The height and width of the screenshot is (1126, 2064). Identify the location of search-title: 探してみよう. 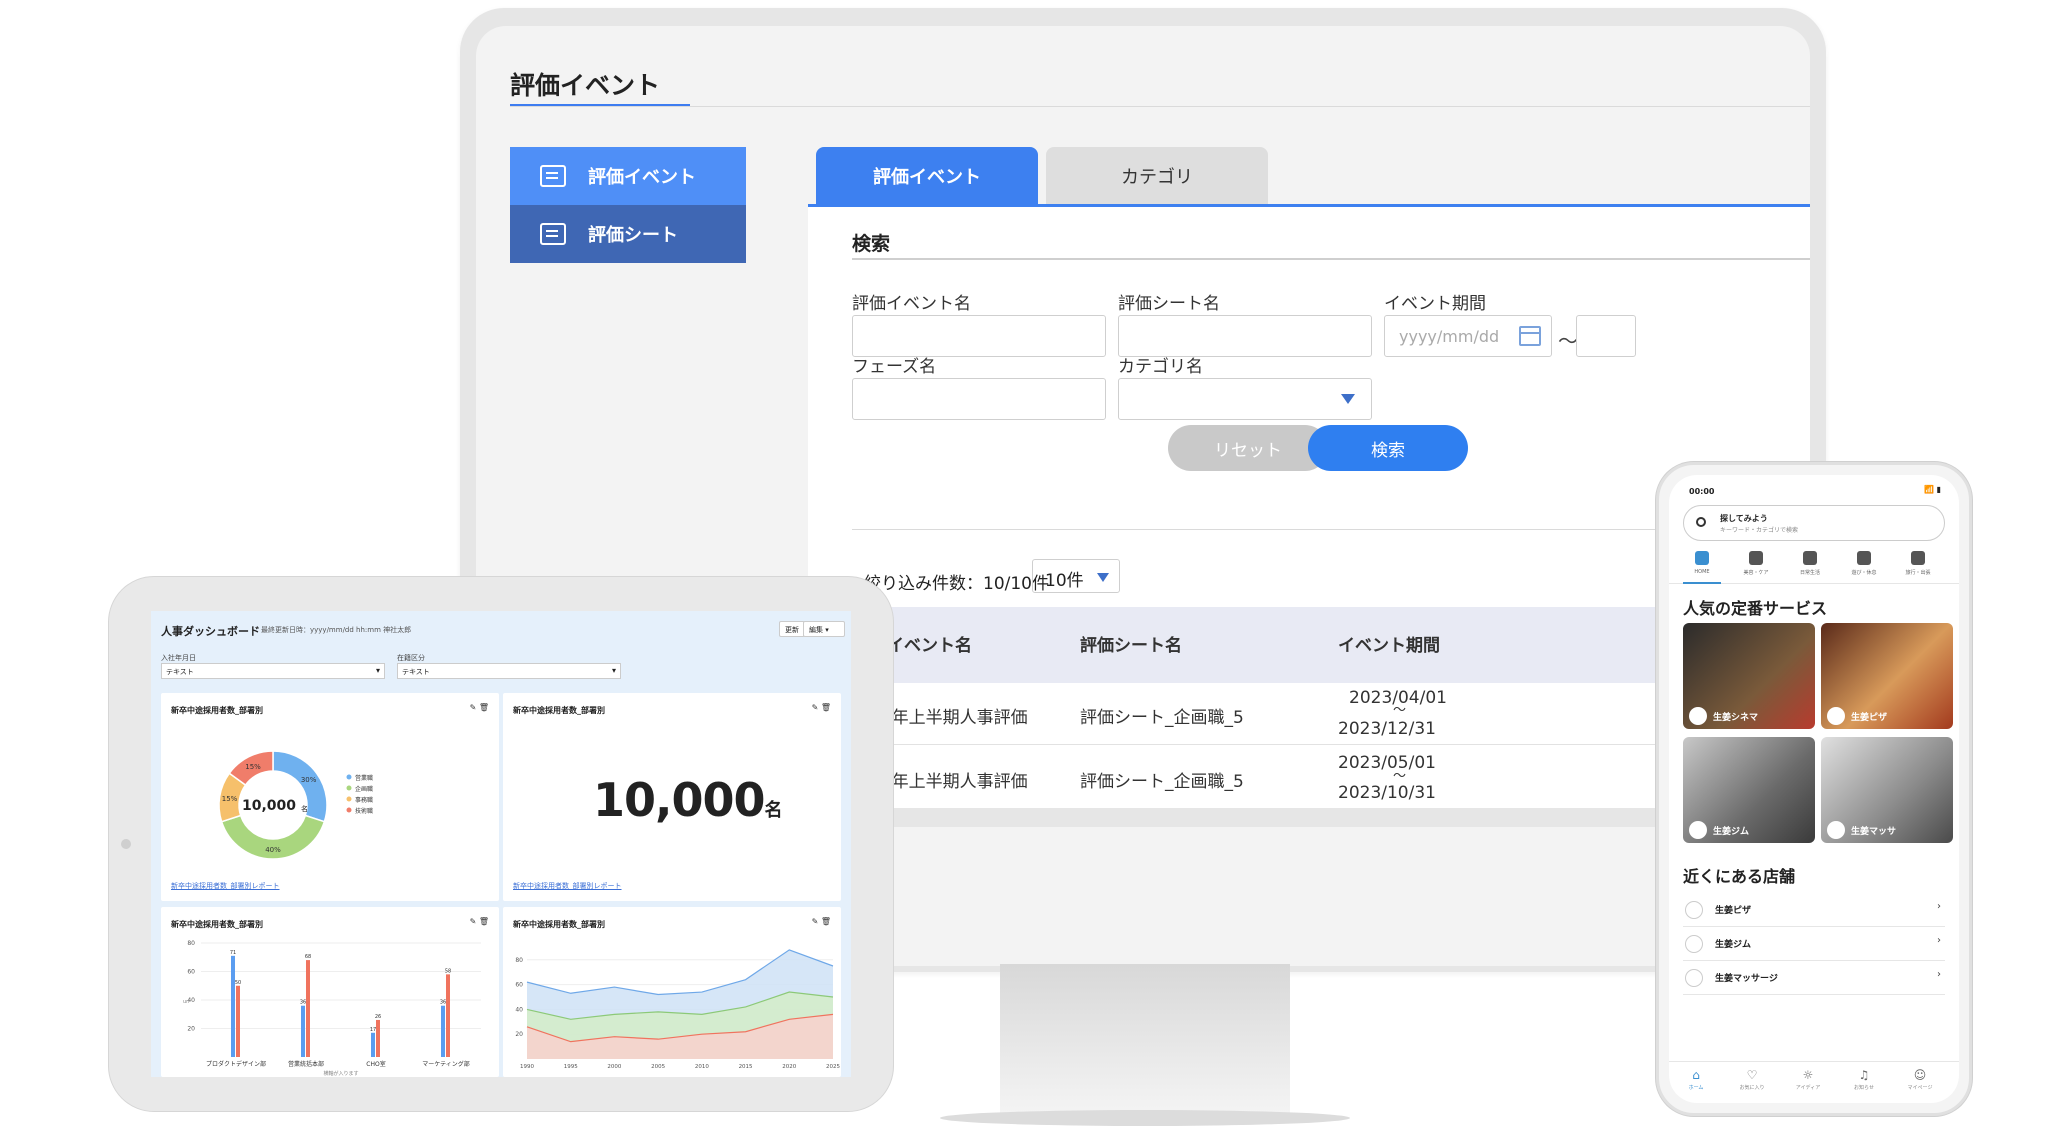
(1744, 518).